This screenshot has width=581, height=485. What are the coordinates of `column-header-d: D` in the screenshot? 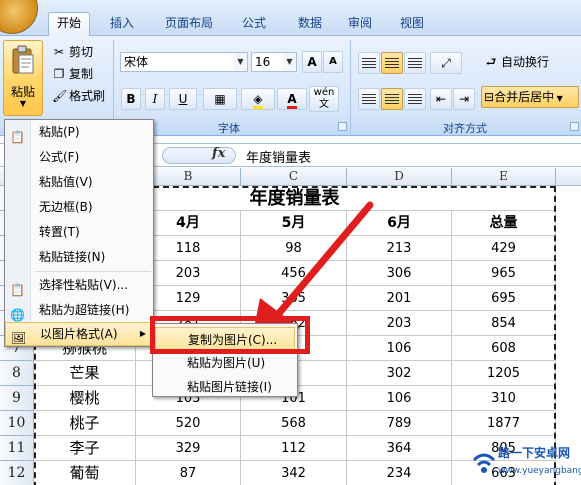 It's located at (399, 177).